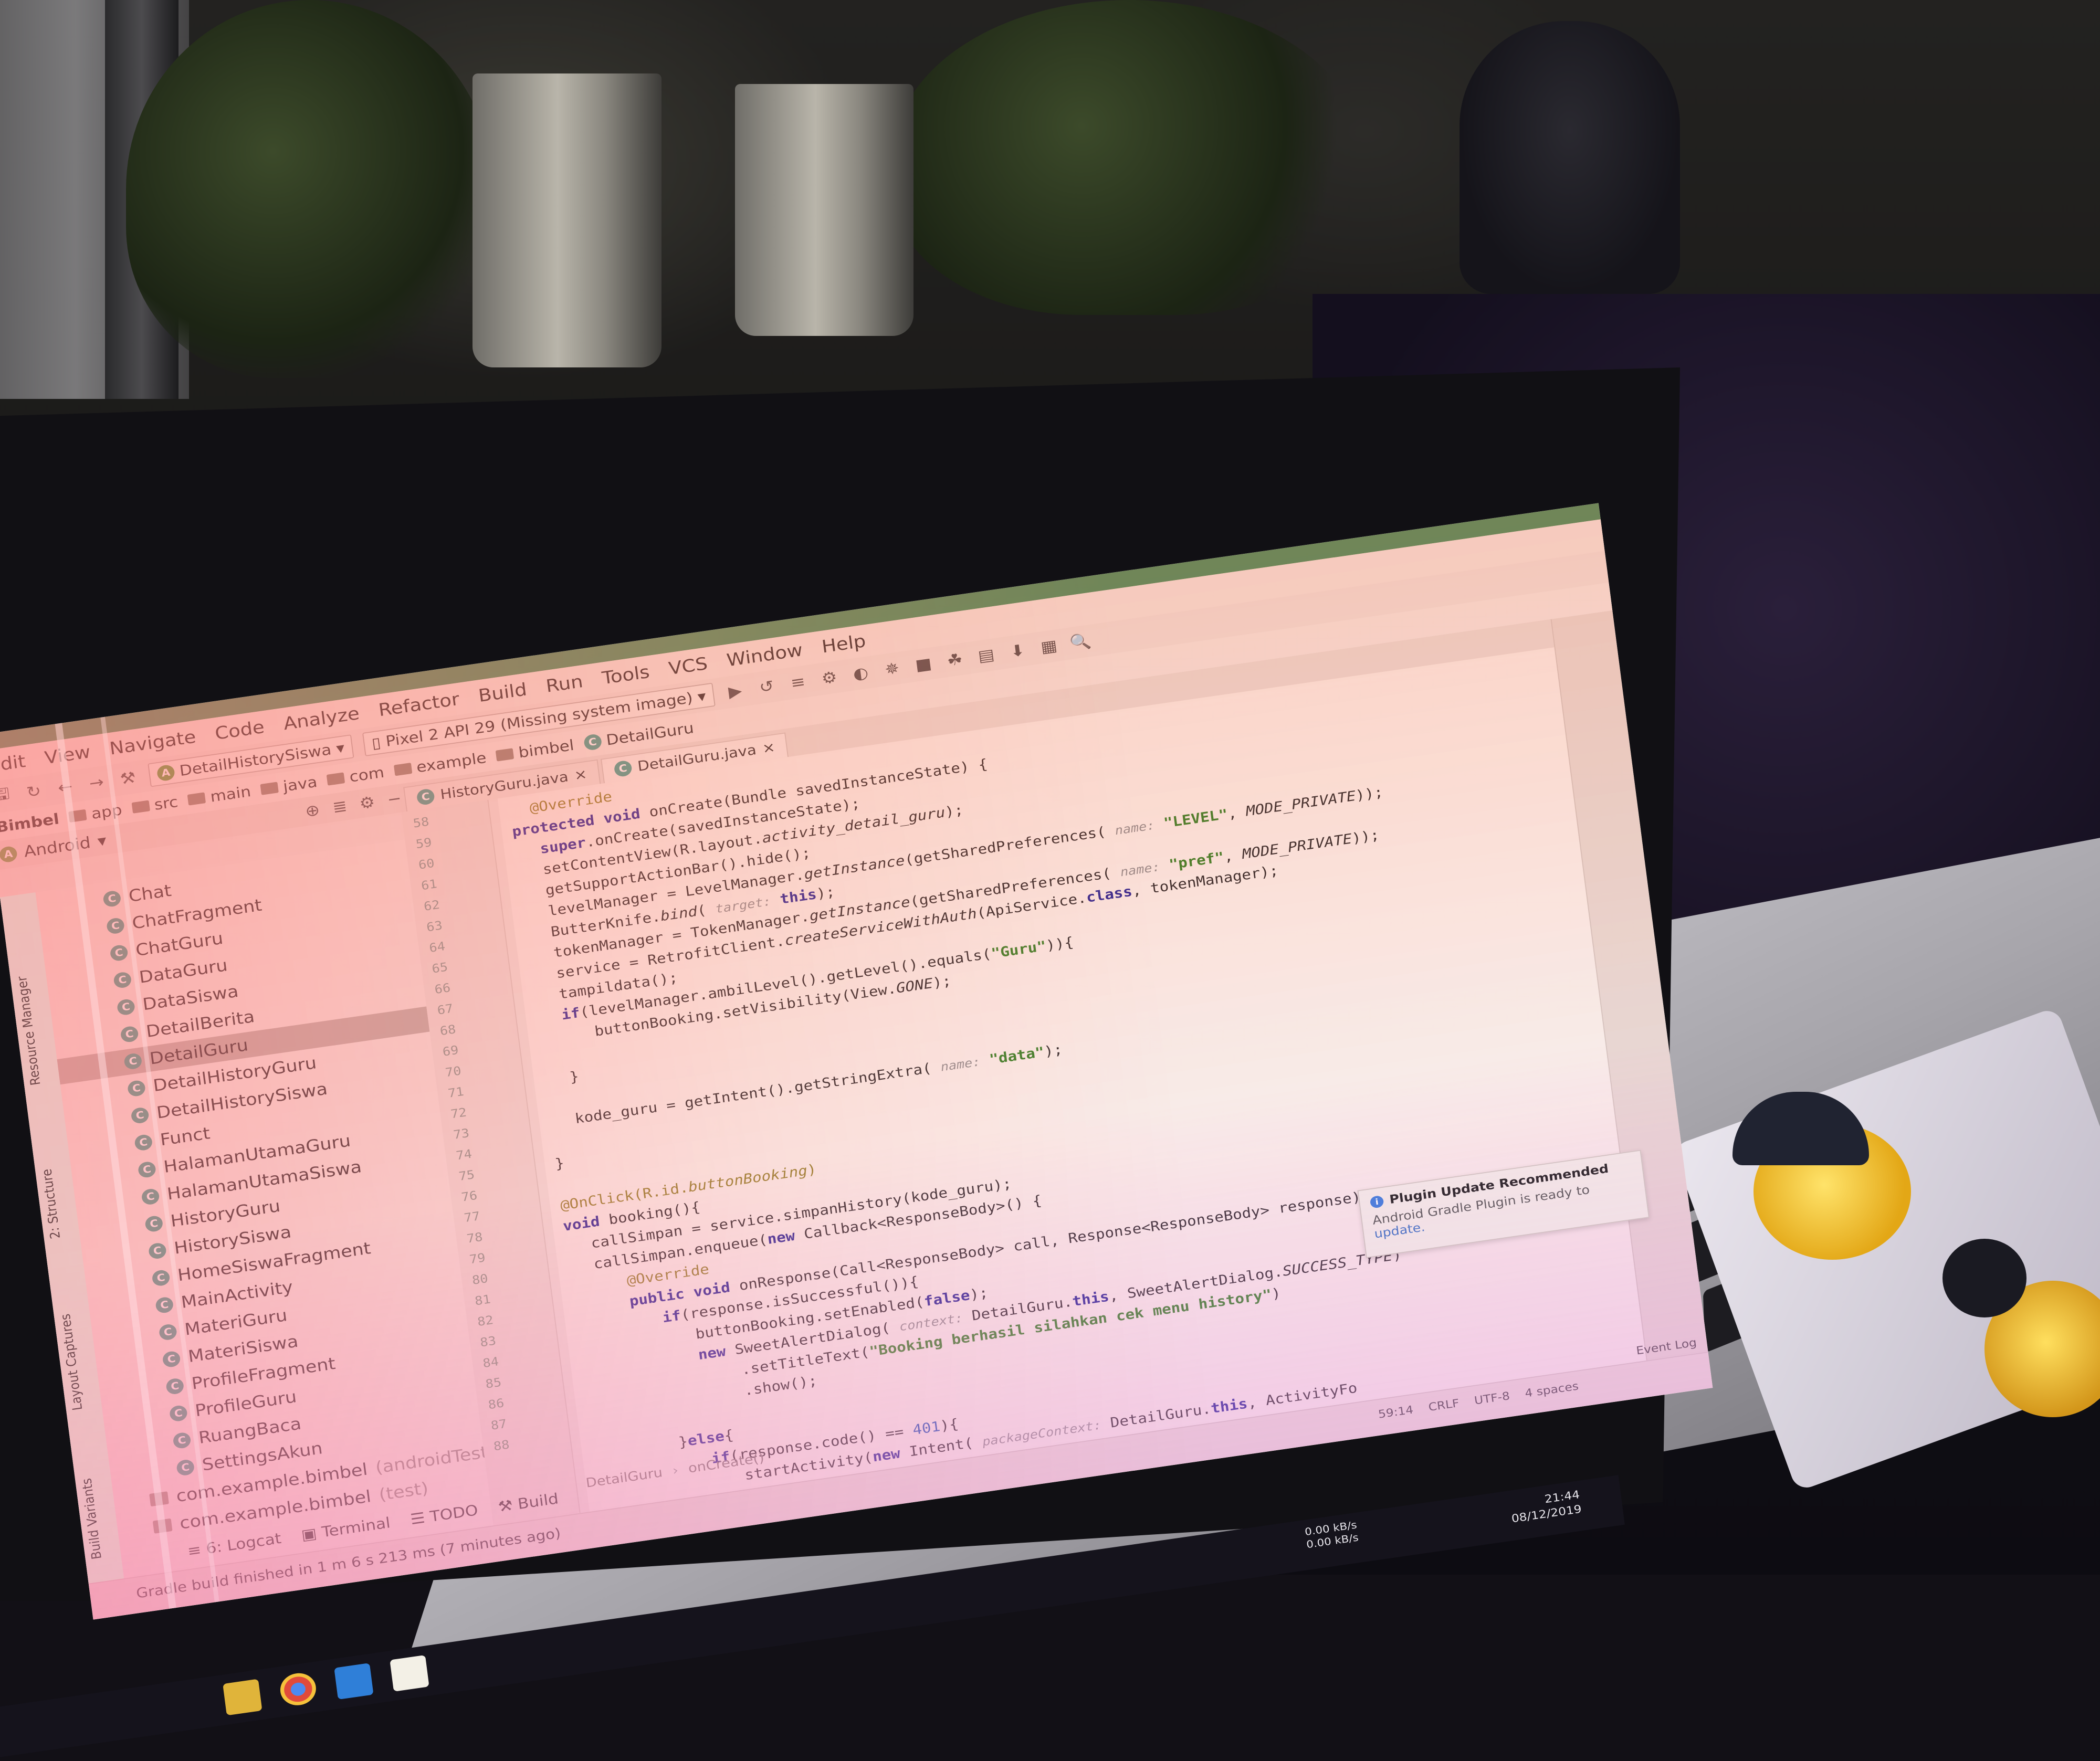 This screenshot has height=1761, width=2100. I want to click on line-number: 59, so click(424, 844).